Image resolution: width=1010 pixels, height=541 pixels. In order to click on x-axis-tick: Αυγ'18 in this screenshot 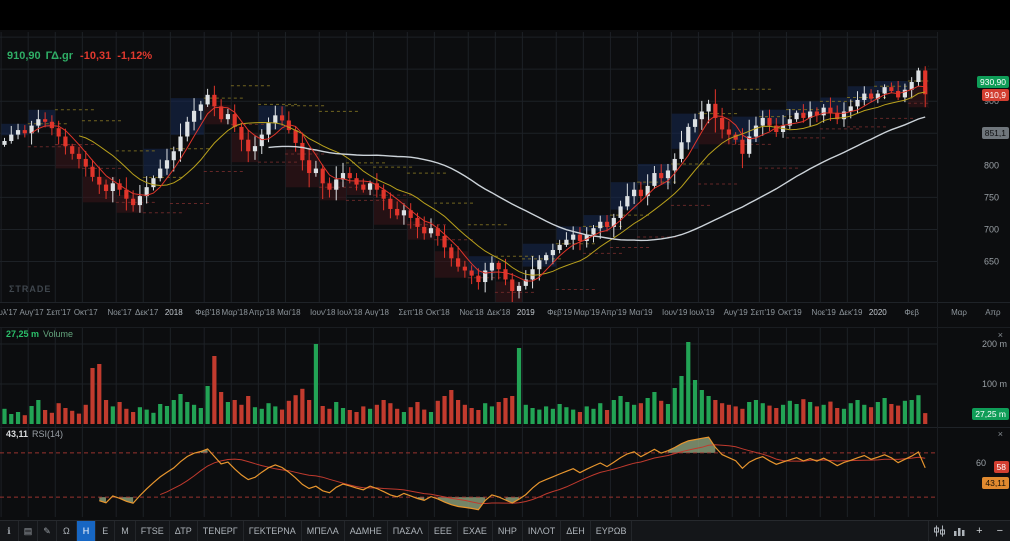, I will do `click(377, 312)`.